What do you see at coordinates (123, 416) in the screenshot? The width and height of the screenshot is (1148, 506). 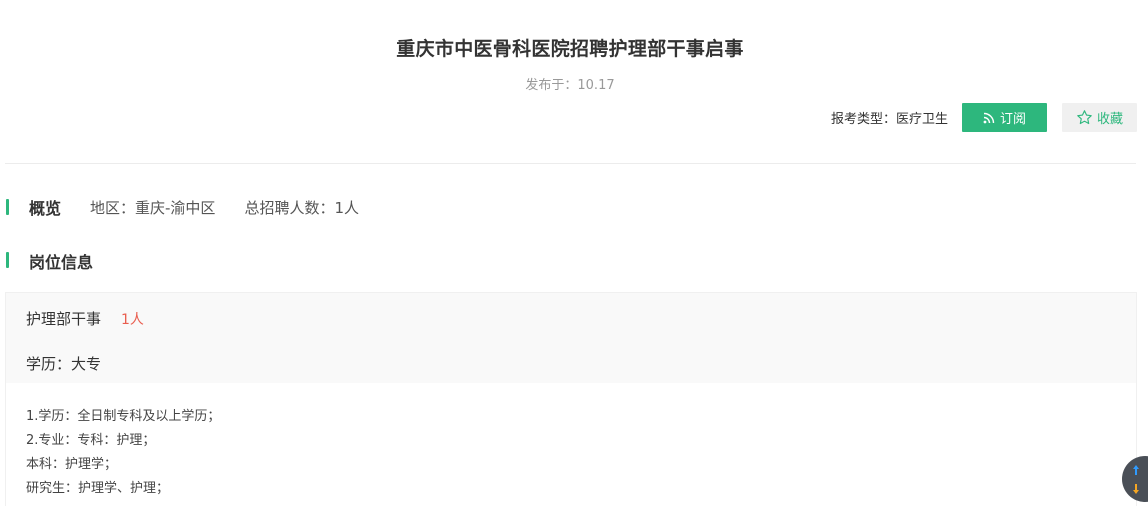 I see `requirement-item: 1.学历：全日制专科及以上学历；` at bounding box center [123, 416].